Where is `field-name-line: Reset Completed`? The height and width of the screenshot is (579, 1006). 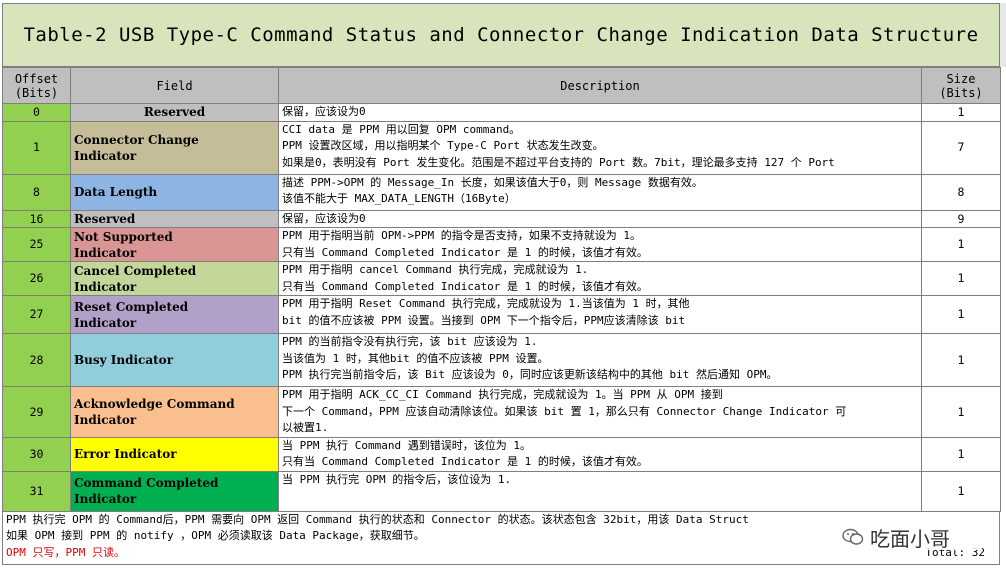
field-name-line: Reset Completed is located at coordinates (131, 306).